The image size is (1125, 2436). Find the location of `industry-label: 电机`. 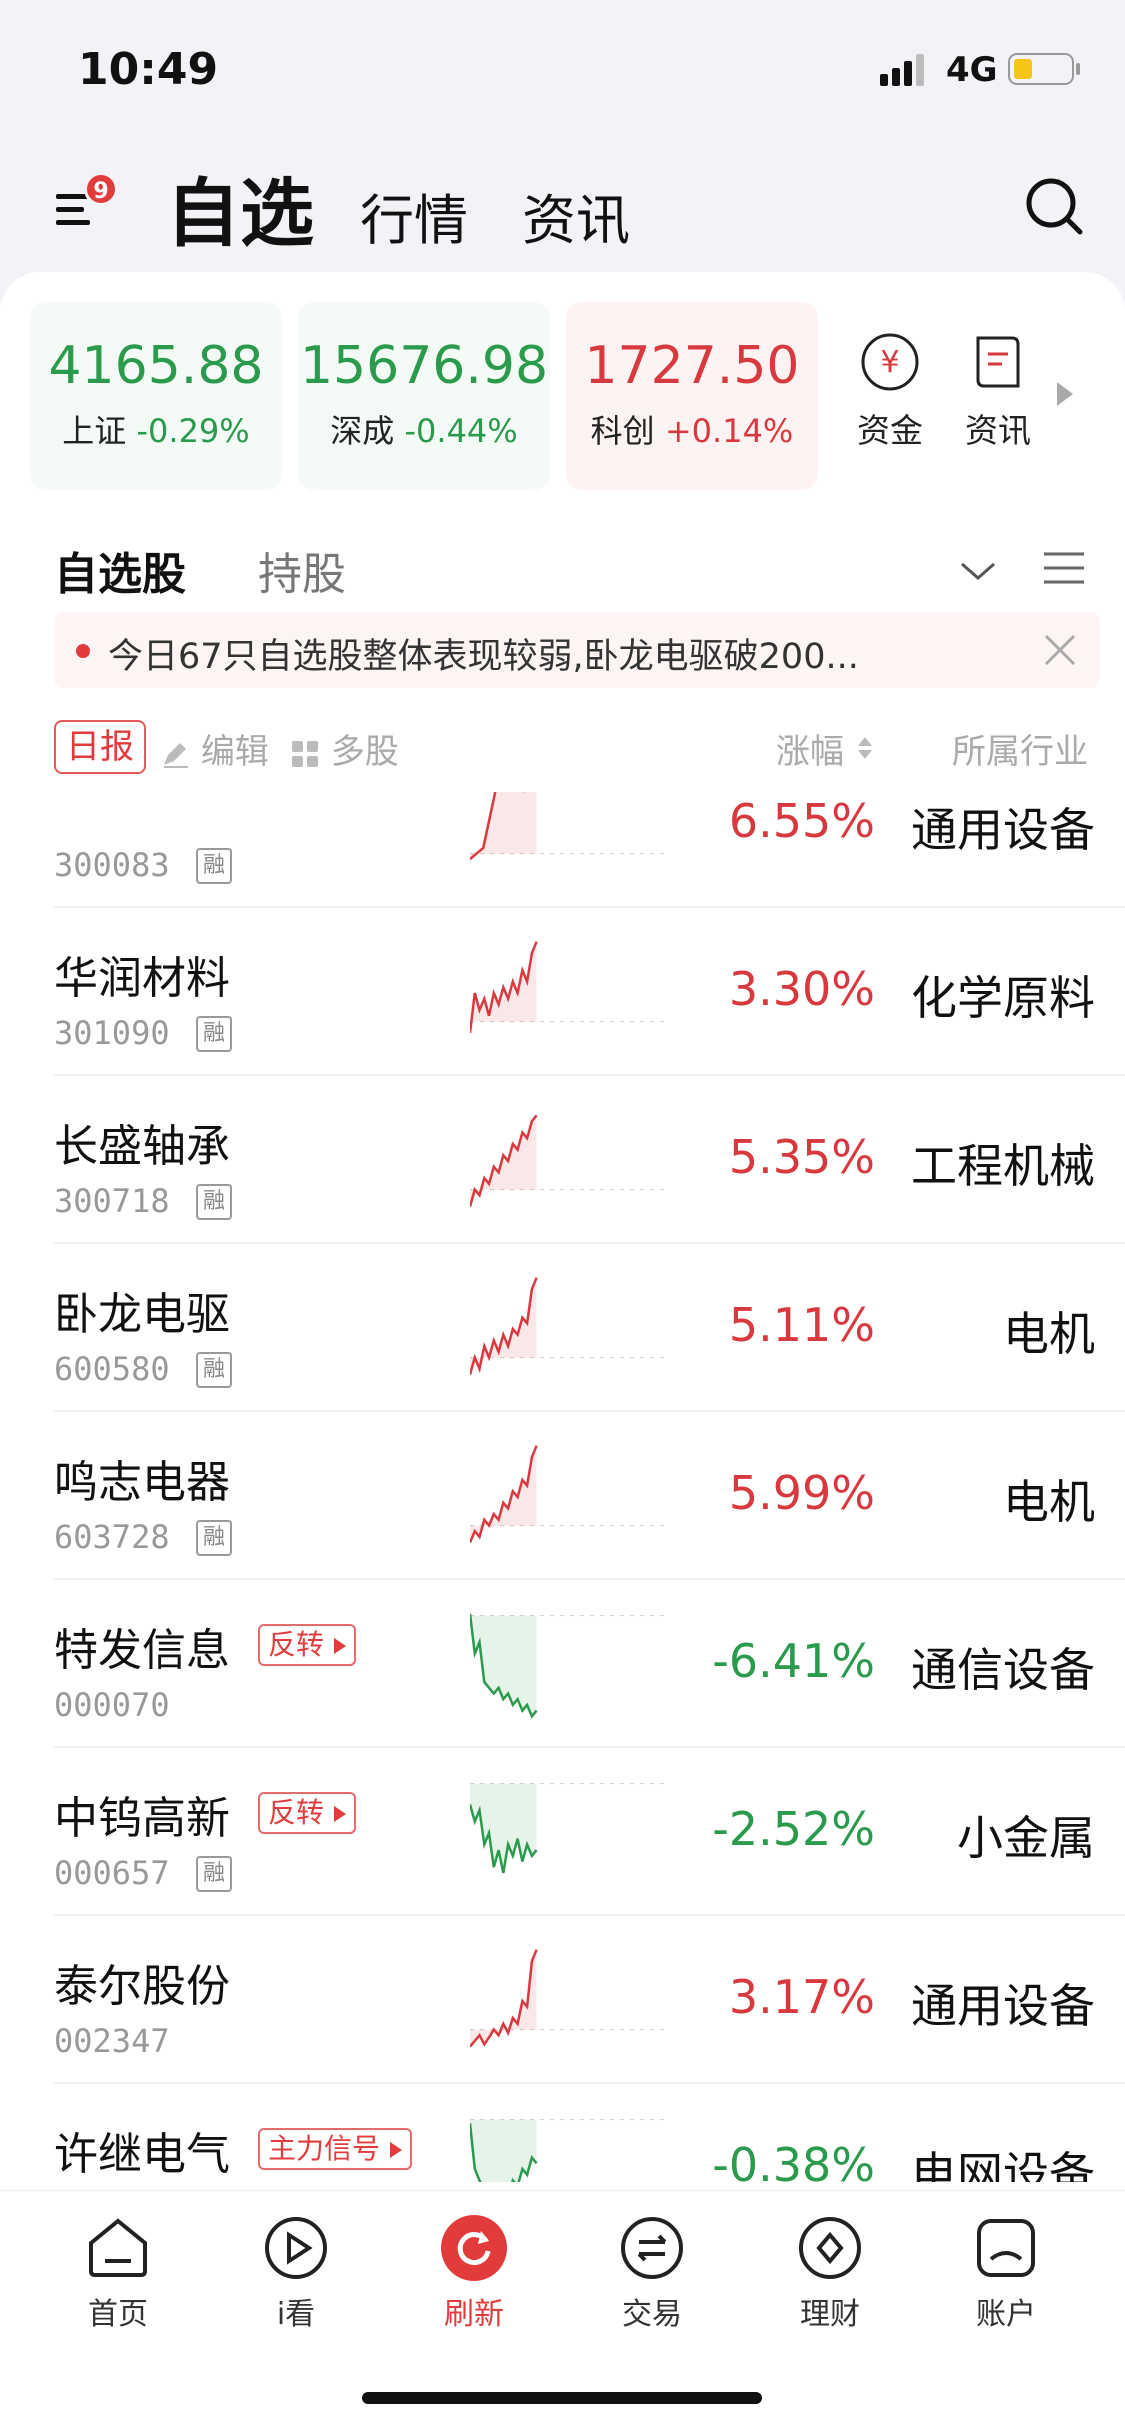

industry-label: 电机 is located at coordinates (1049, 1502).